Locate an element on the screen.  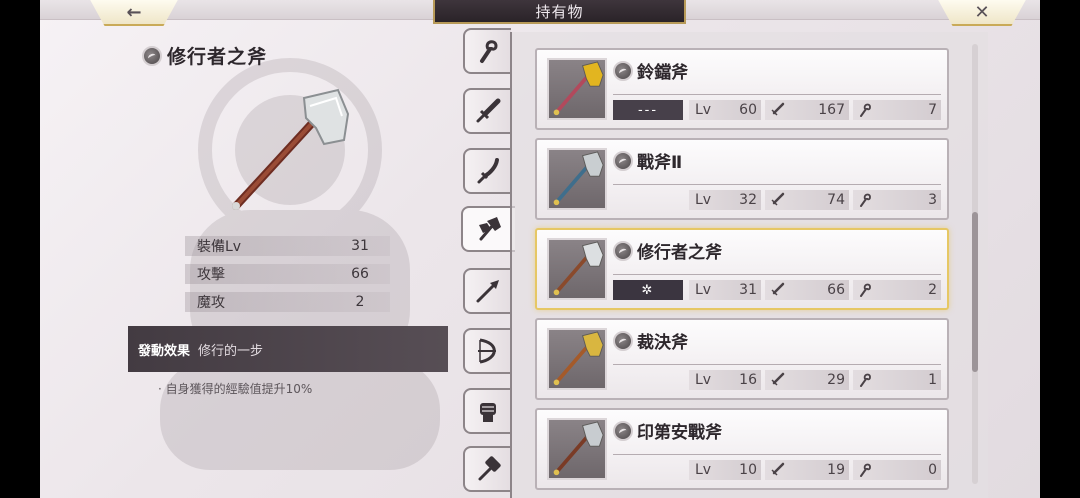
back-button: ← is located at coordinates (134, 13).